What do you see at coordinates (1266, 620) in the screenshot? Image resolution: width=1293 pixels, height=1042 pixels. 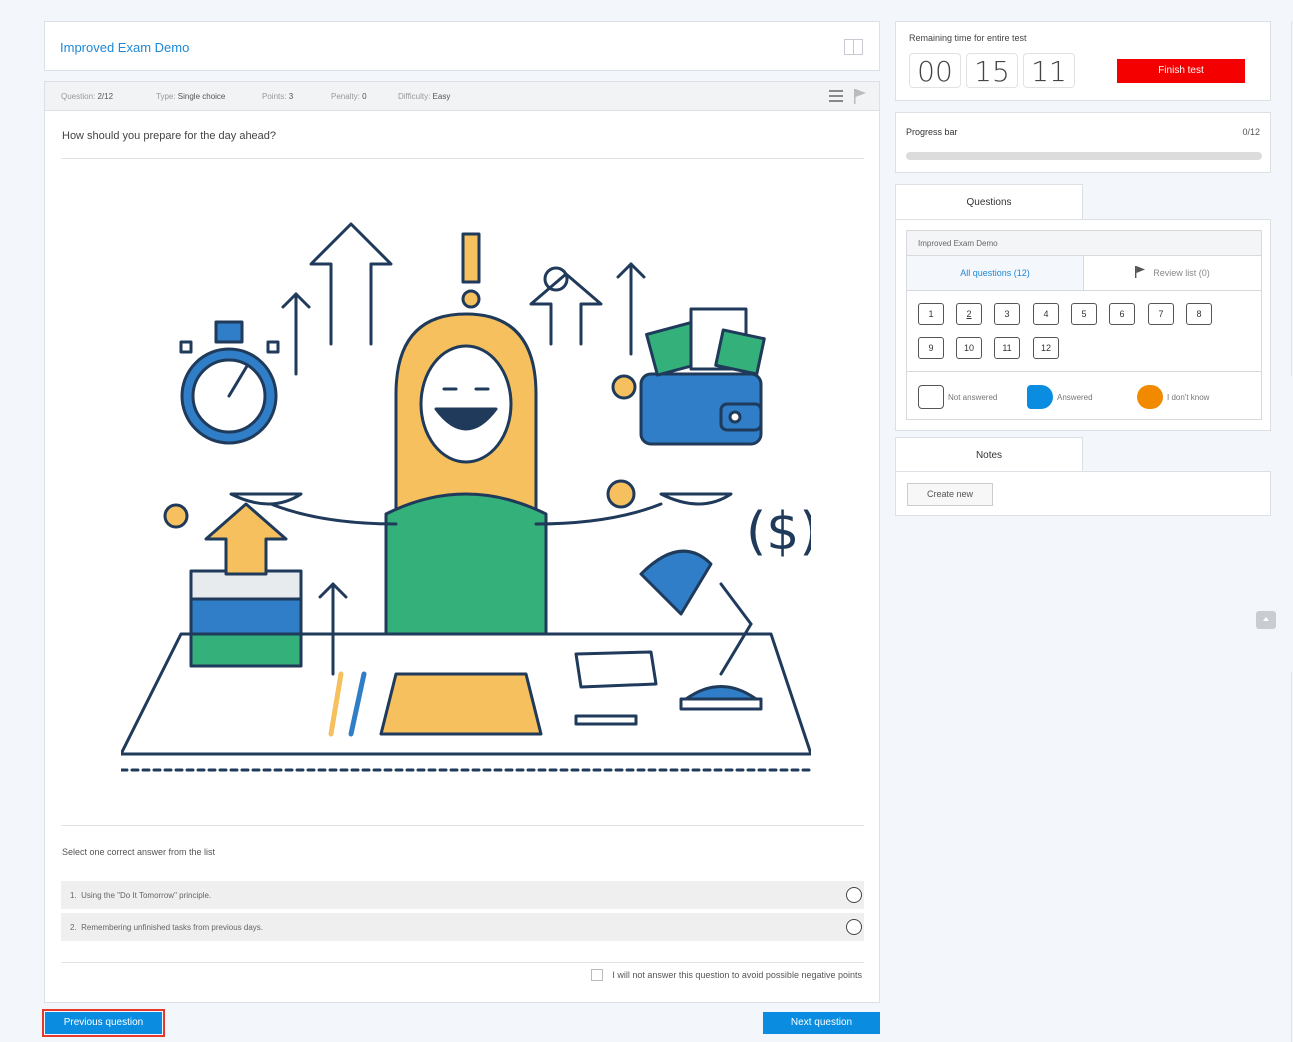 I see `scroll-to-top-button` at bounding box center [1266, 620].